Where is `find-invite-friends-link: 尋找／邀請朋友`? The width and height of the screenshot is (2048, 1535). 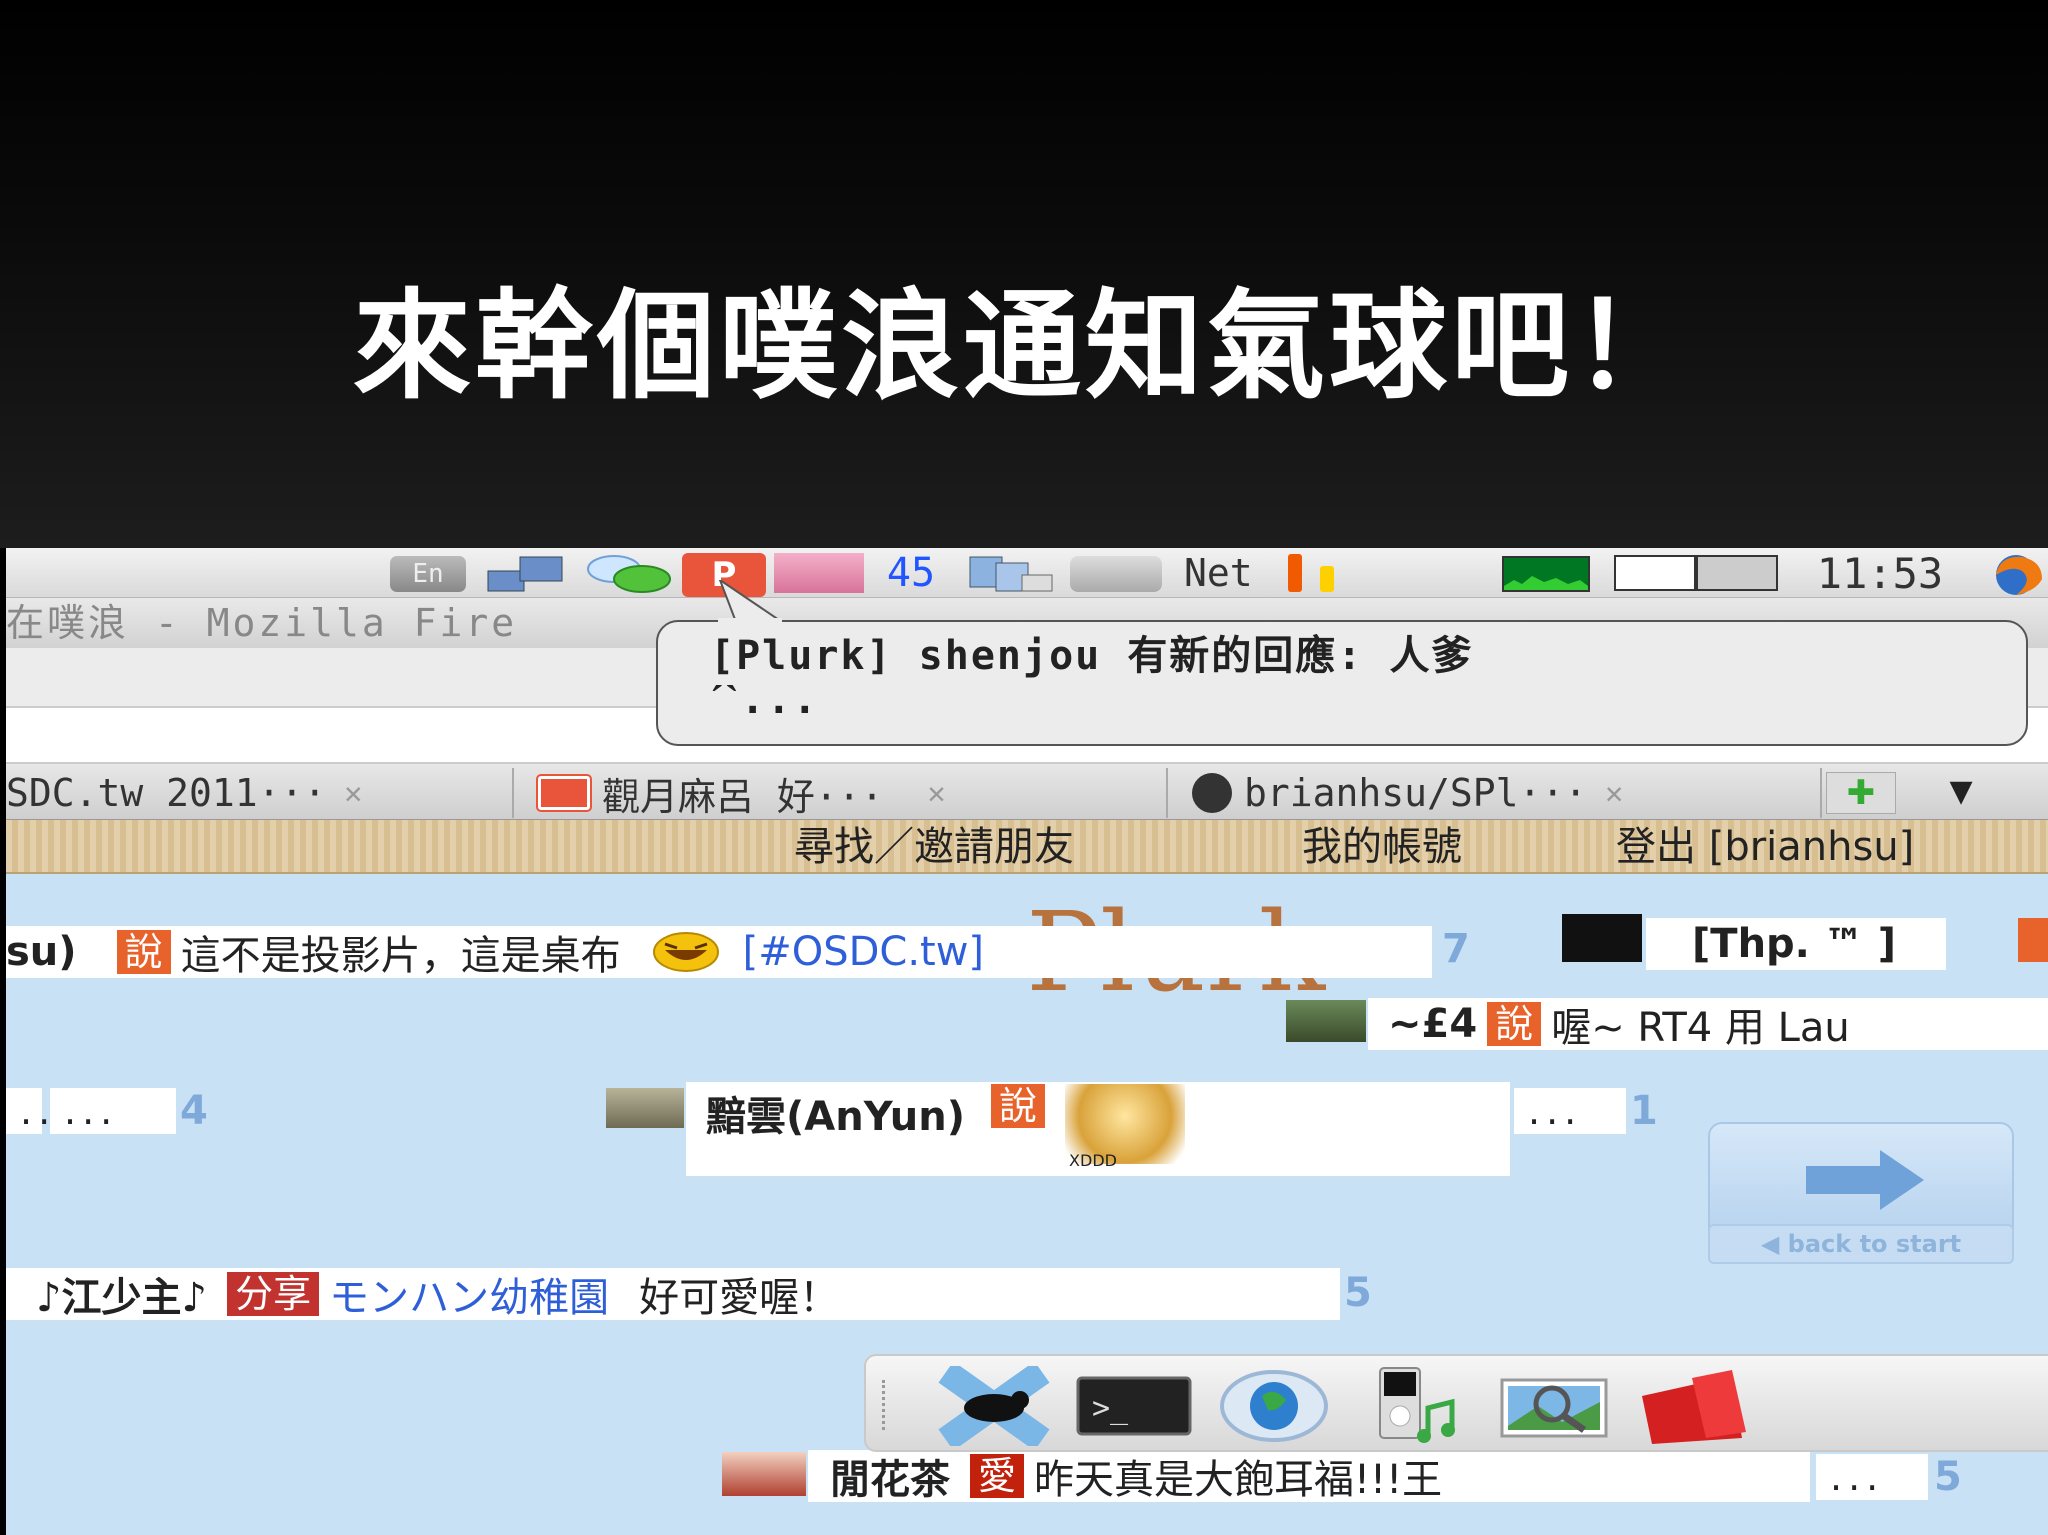
find-invite-friends-link: 尋找／邀請朋友 is located at coordinates (934, 847).